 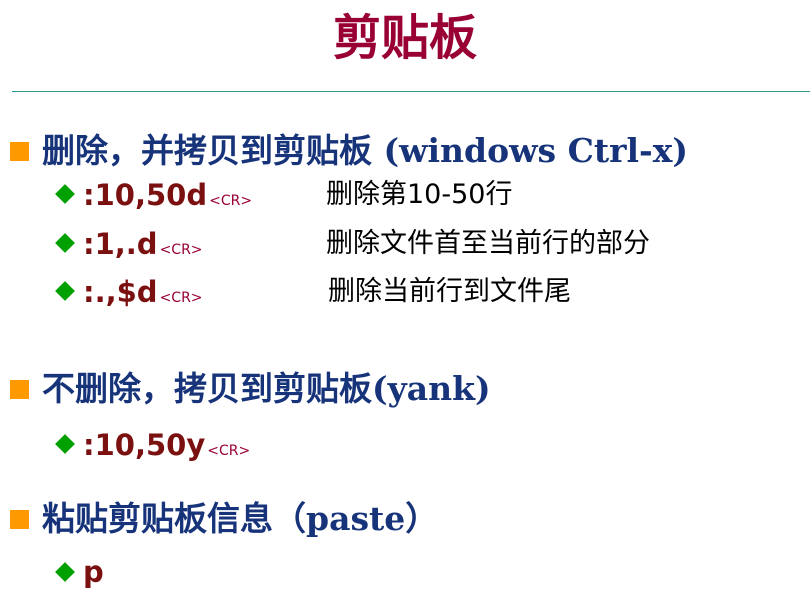 What do you see at coordinates (449, 291) in the screenshot?
I see `command-description: 删除当前行到文件尾` at bounding box center [449, 291].